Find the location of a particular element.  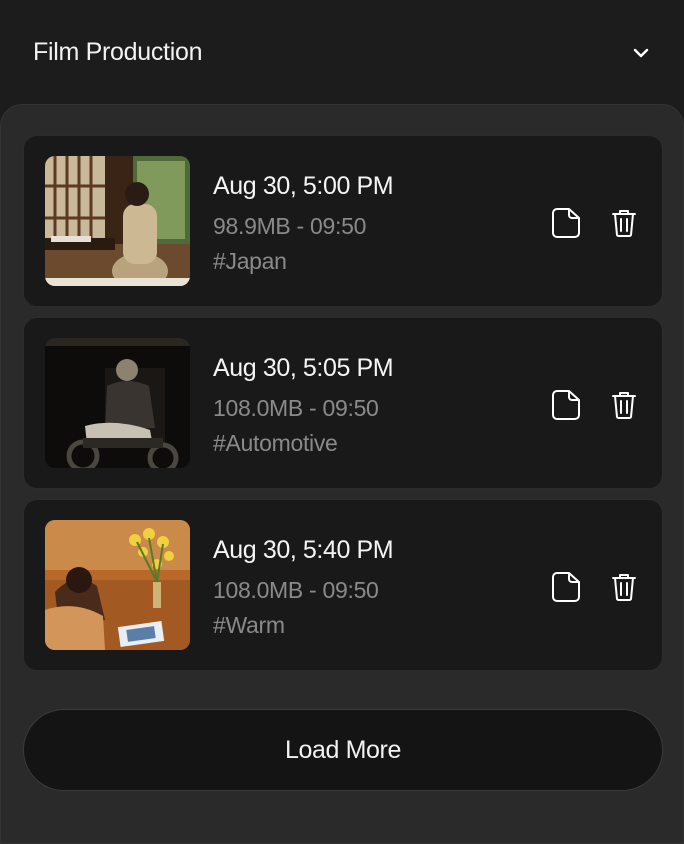

chevron-down-icon is located at coordinates (641, 53).